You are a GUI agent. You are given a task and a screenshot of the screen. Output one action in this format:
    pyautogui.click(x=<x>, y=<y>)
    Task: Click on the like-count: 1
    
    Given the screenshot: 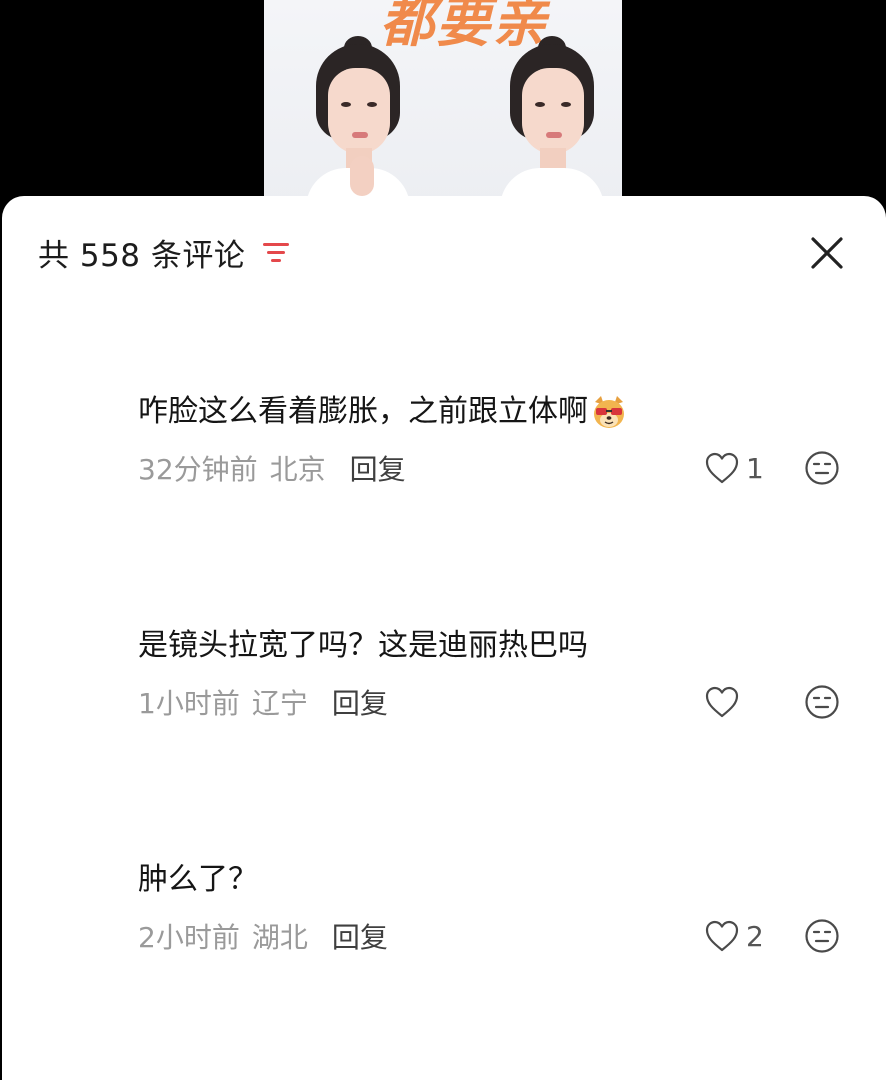 What is the action you would take?
    pyautogui.click(x=755, y=468)
    